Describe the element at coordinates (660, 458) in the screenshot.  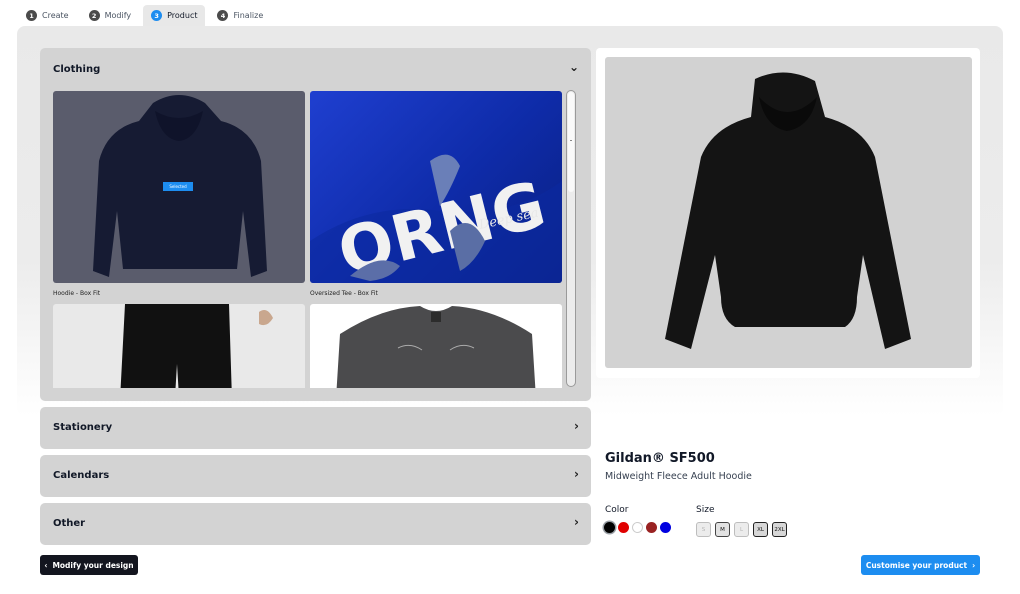
I see `product-name: Gildan® SF500` at that location.